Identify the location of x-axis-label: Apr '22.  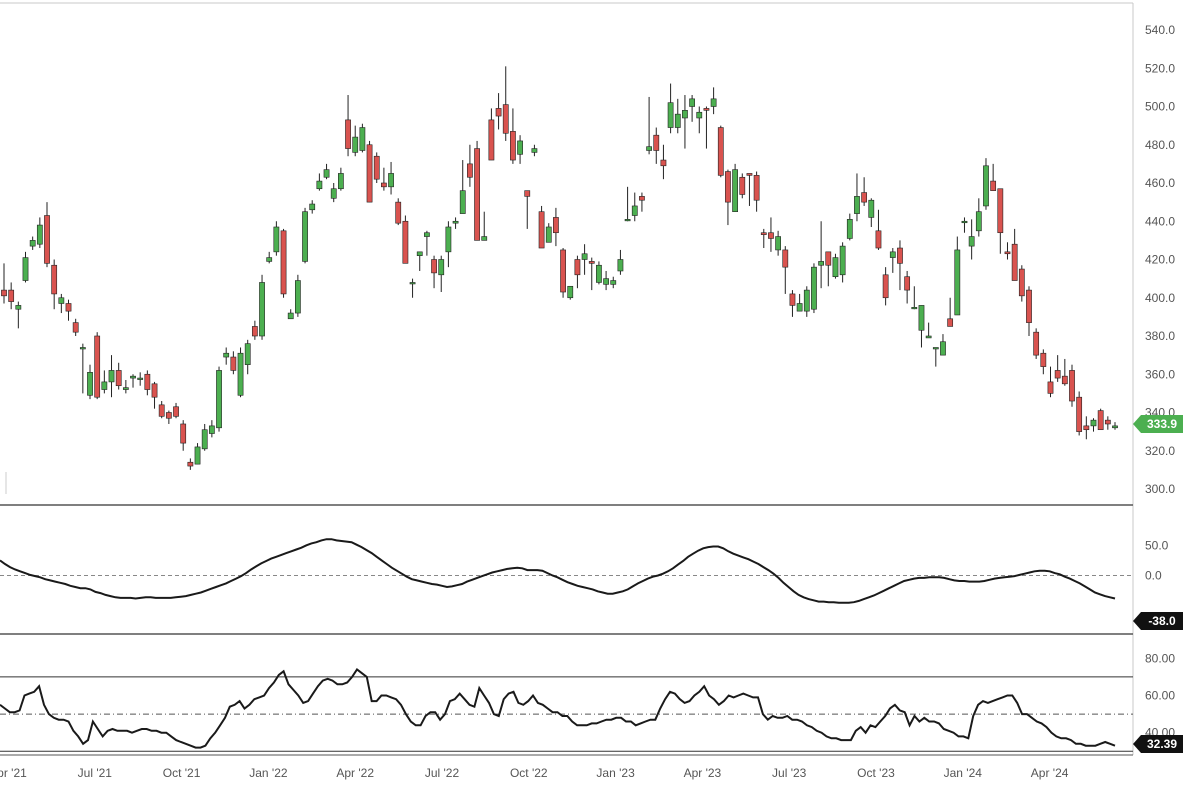
(355, 773).